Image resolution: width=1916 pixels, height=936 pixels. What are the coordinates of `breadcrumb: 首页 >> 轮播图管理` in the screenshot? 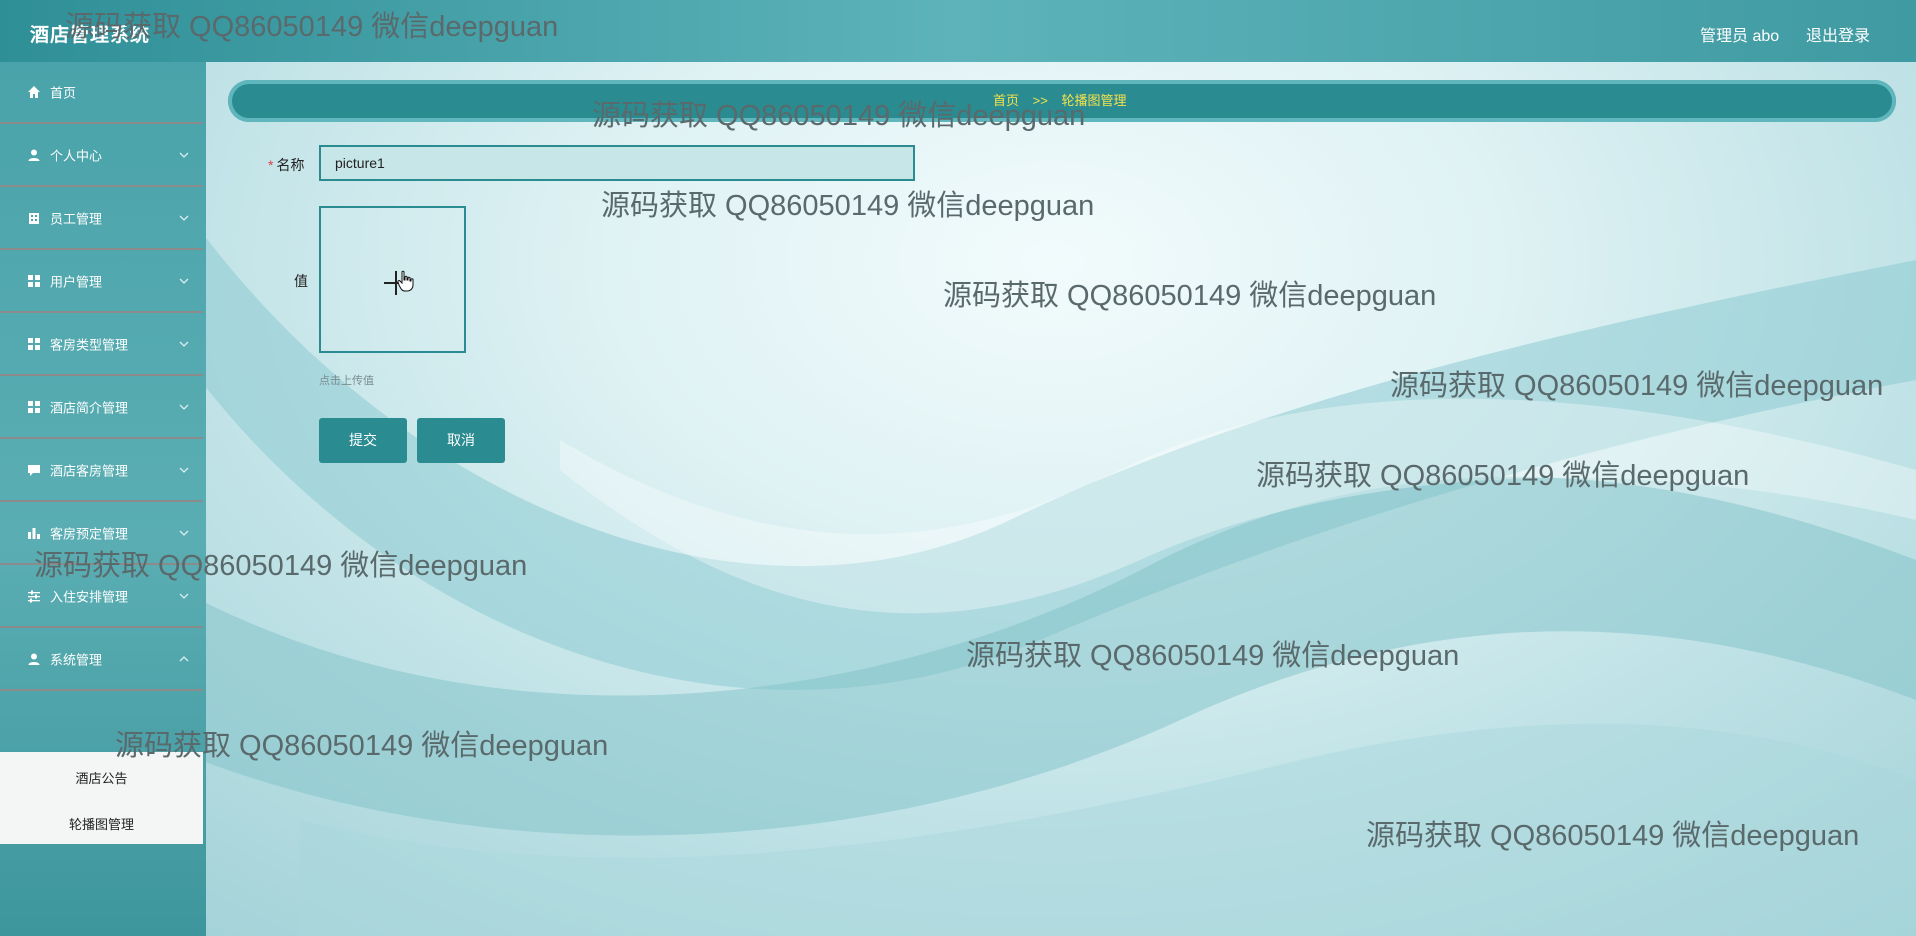 It's located at (1064, 101).